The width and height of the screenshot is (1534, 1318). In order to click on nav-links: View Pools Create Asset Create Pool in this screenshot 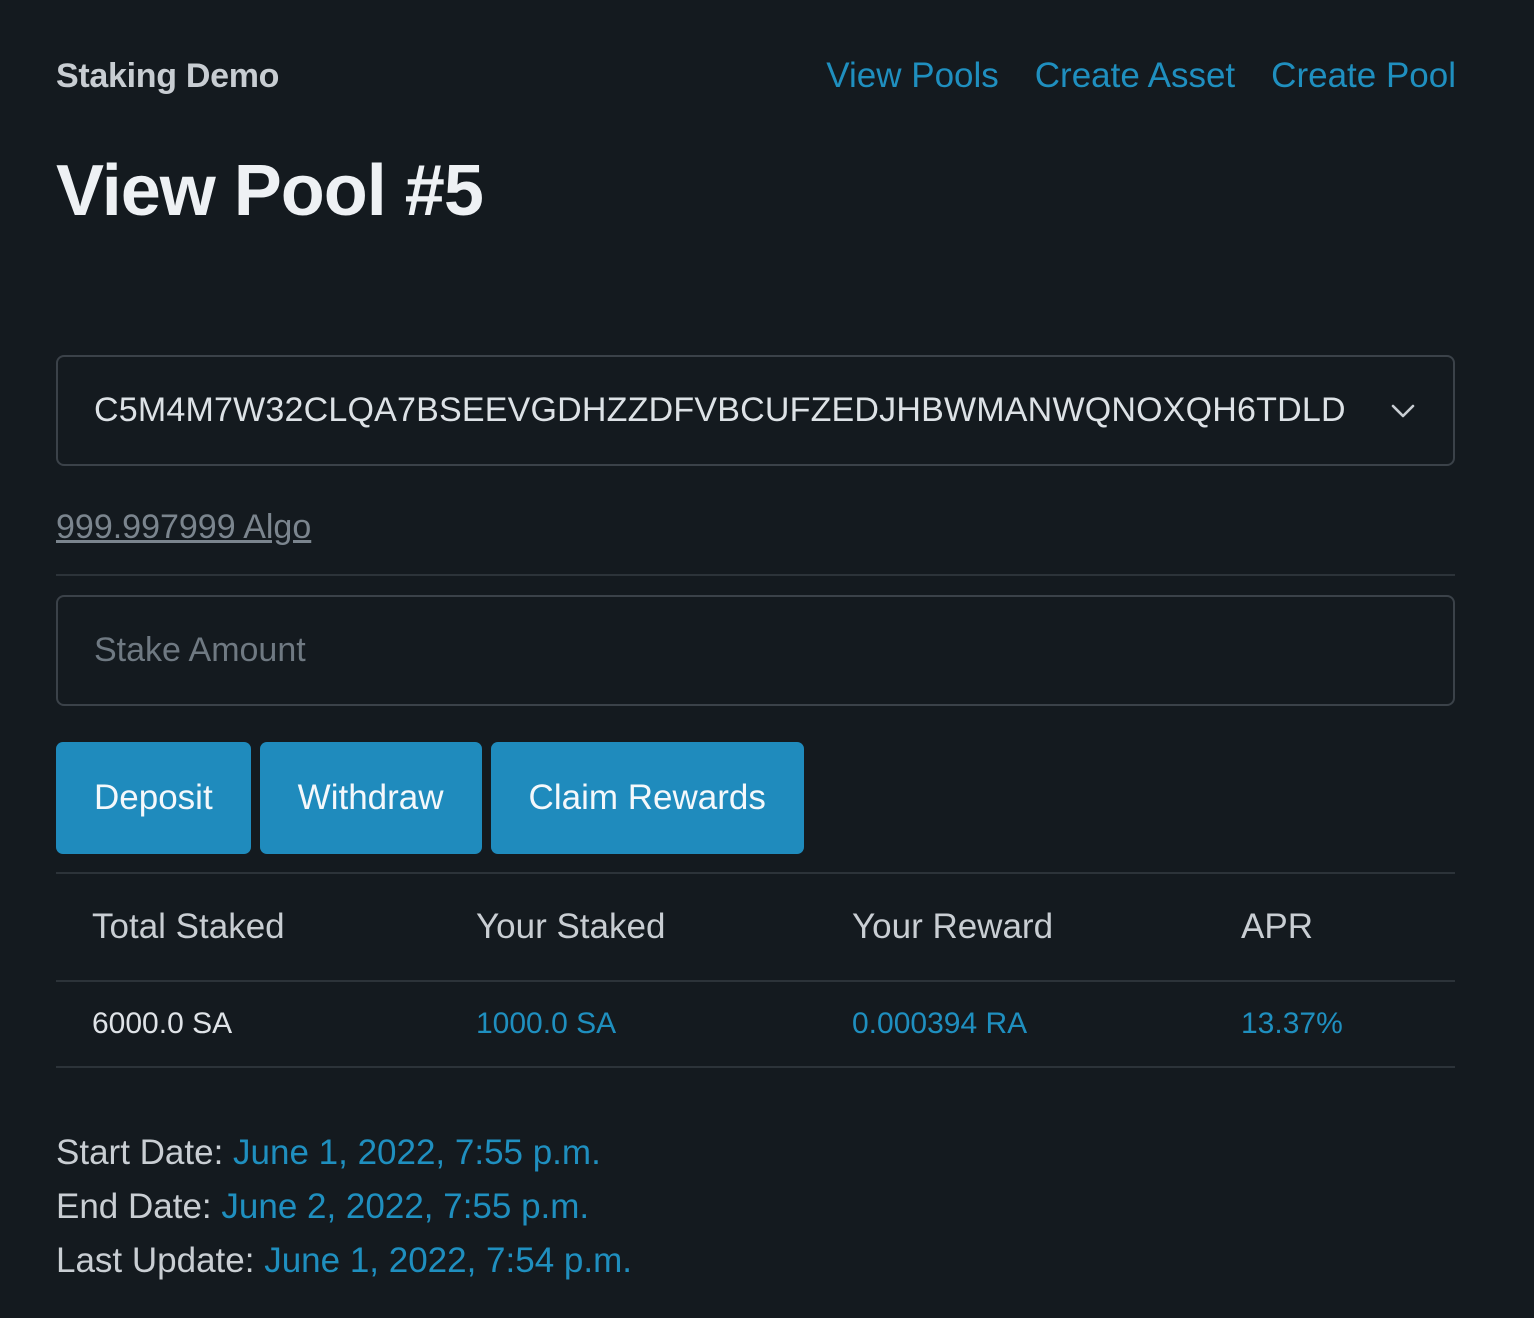, I will do `click(1141, 76)`.